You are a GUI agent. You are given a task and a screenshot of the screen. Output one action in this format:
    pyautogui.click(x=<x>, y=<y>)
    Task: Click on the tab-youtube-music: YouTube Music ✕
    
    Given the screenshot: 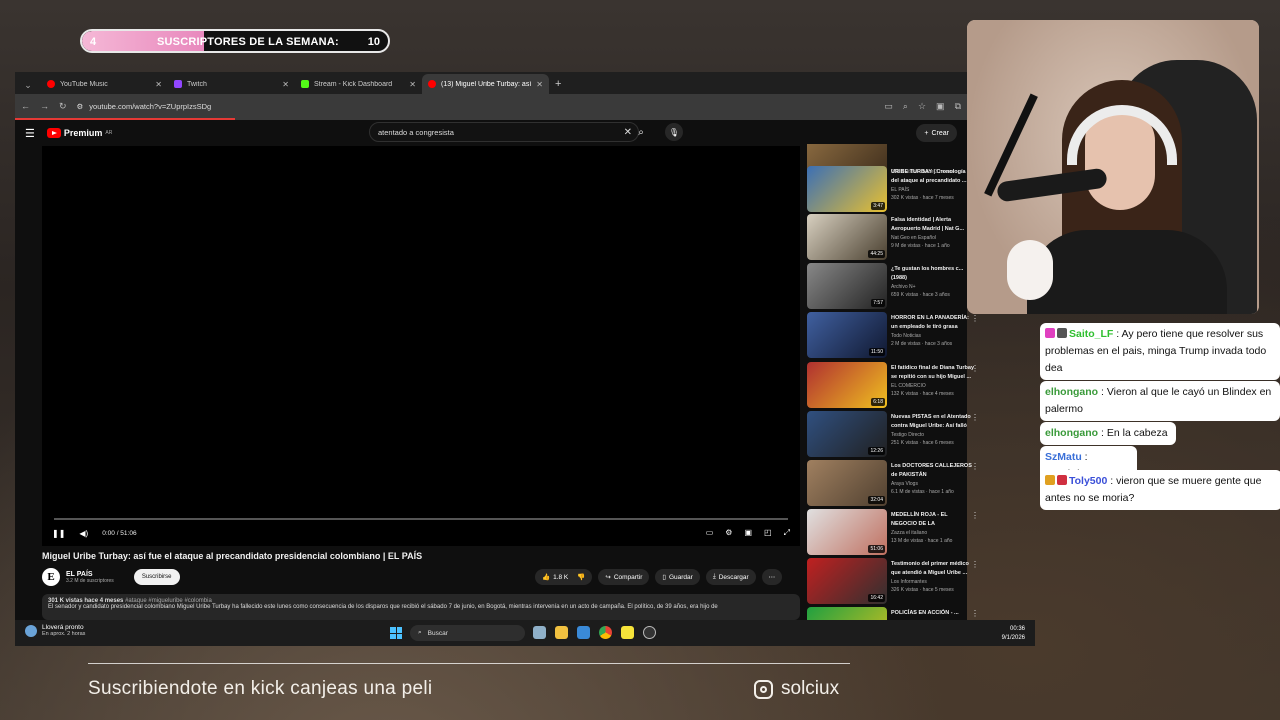 What is the action you would take?
    pyautogui.click(x=104, y=84)
    